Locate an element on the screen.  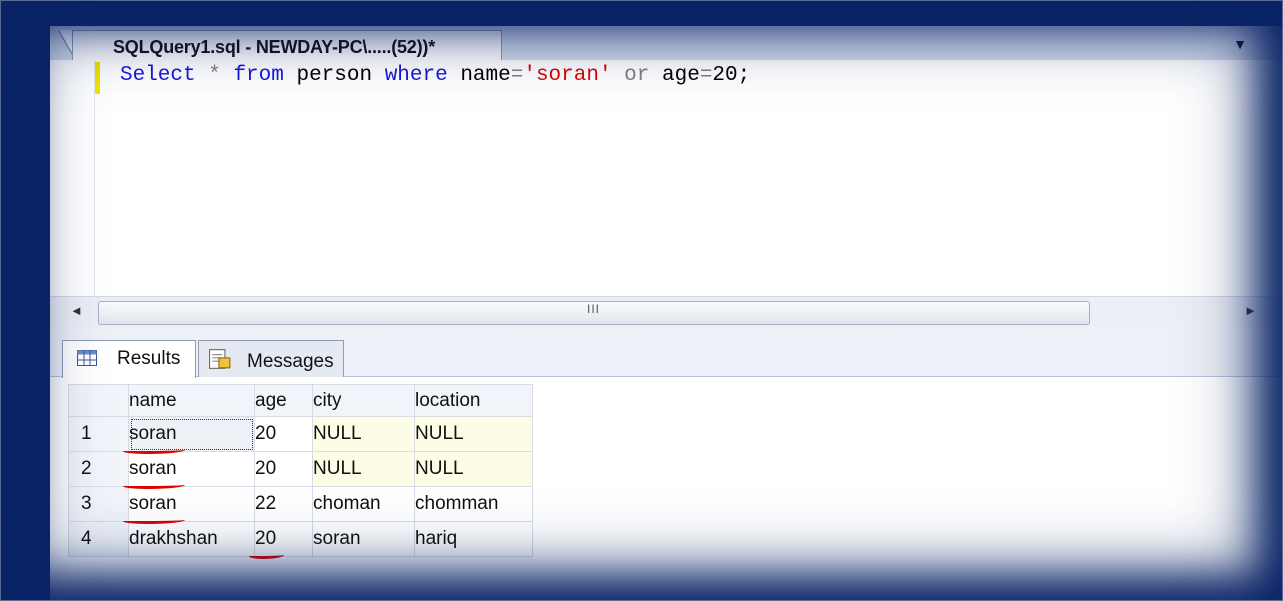
table-row: 4 drakhshan 20 soran hariq is located at coordinates (300, 540).